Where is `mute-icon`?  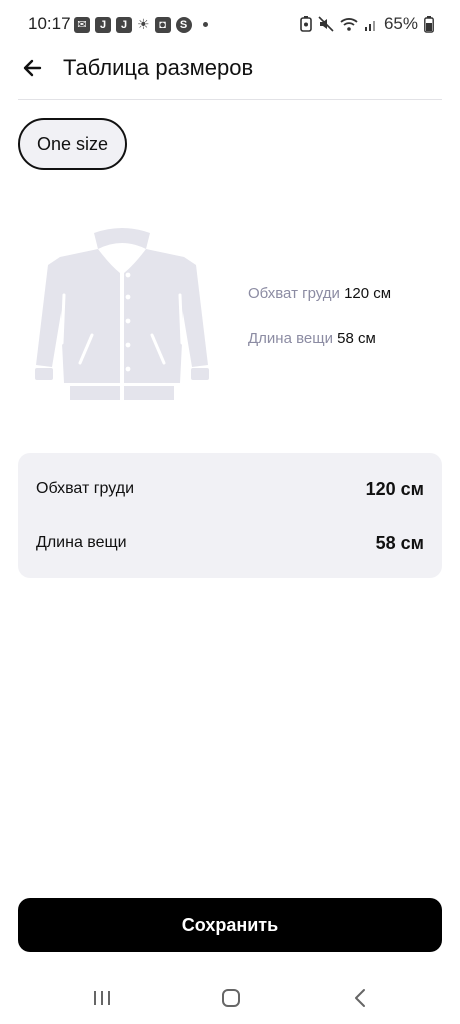
mute-icon is located at coordinates (326, 24).